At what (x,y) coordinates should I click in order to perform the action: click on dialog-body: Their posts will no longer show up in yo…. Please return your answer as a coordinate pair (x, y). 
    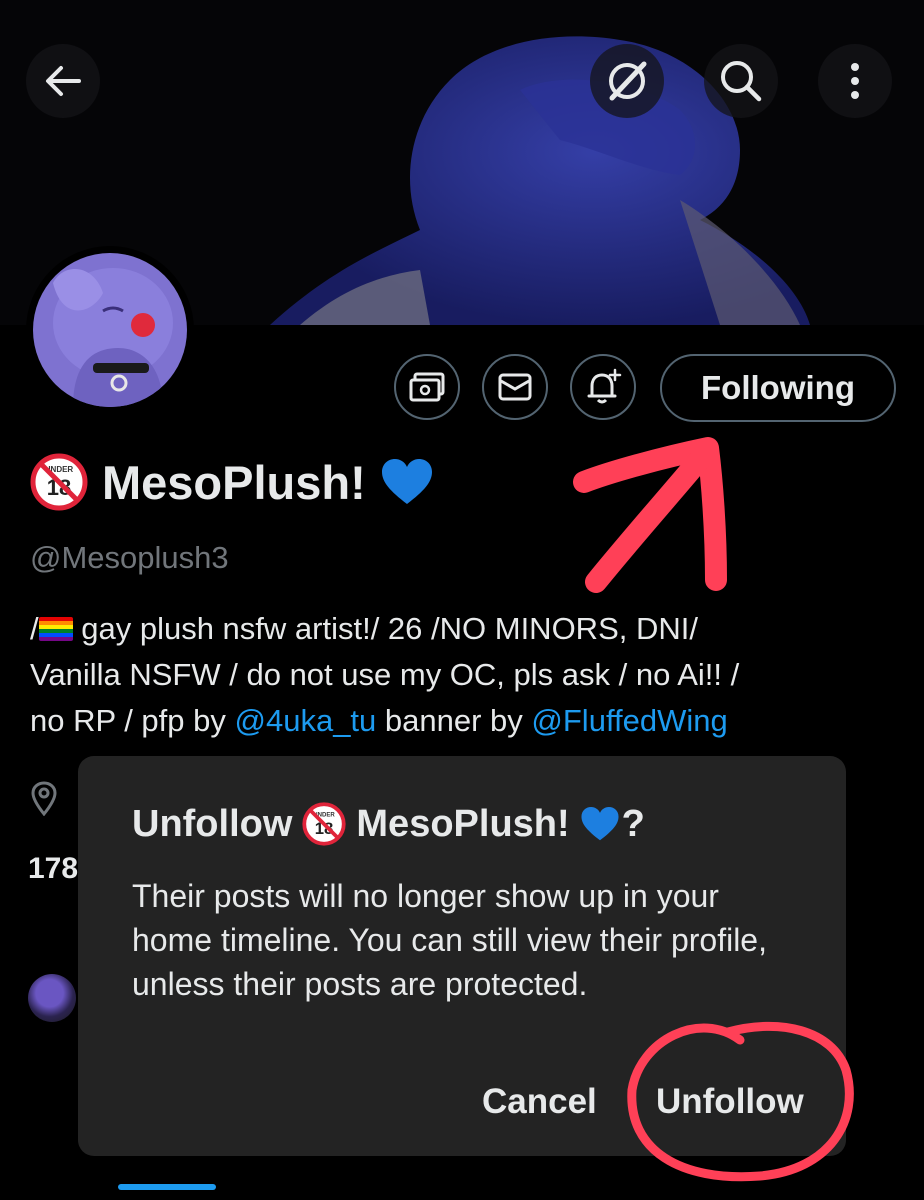
    Looking at the image, I should click on (449, 940).